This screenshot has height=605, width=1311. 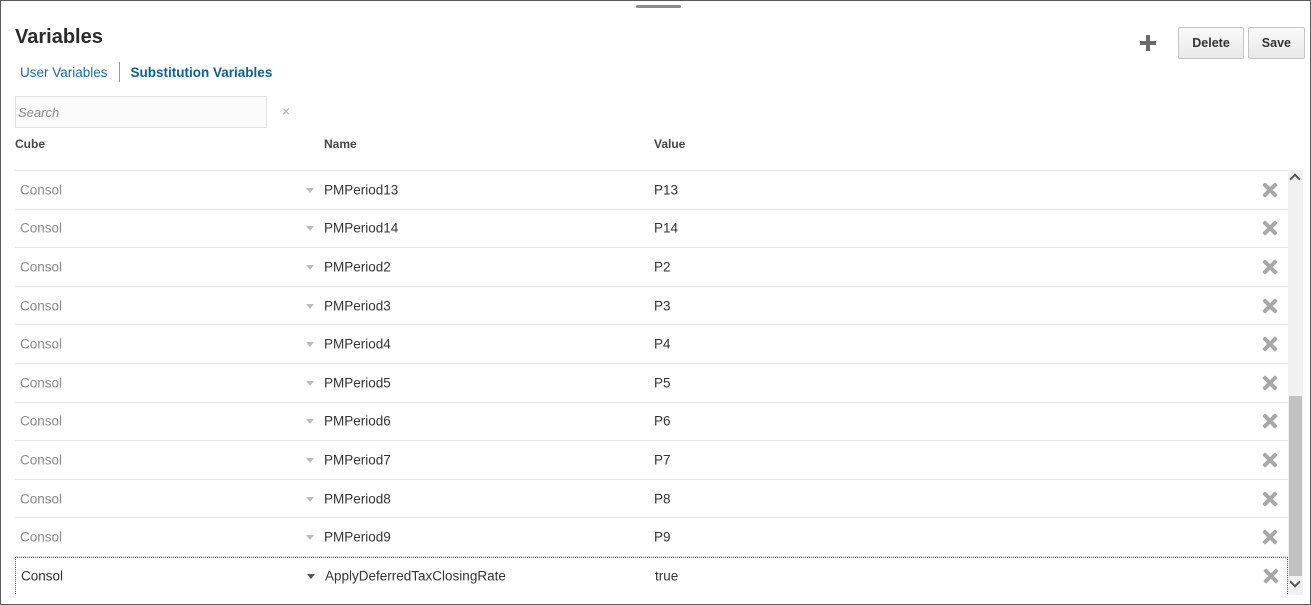 I want to click on search-field, so click(x=141, y=112).